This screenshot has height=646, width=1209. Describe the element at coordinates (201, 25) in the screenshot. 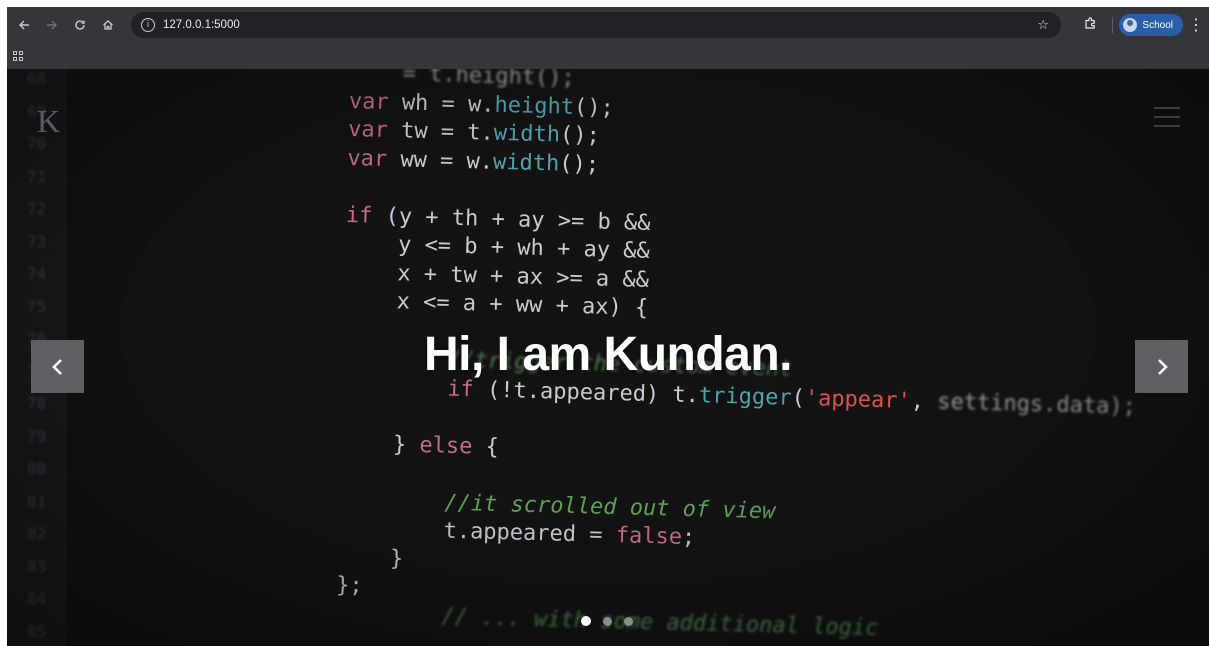

I see `url-text: 127.0.0.1:5000` at that location.